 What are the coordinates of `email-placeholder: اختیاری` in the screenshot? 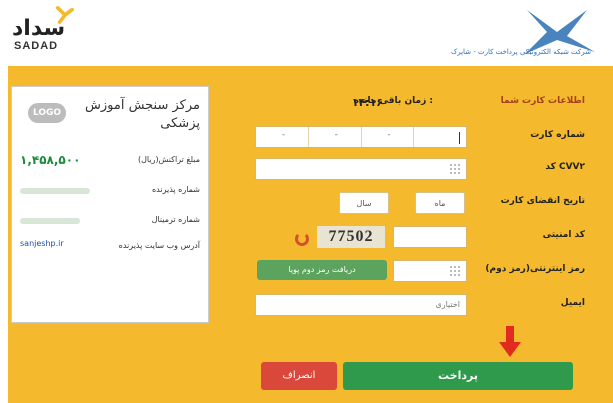 It's located at (447, 304).